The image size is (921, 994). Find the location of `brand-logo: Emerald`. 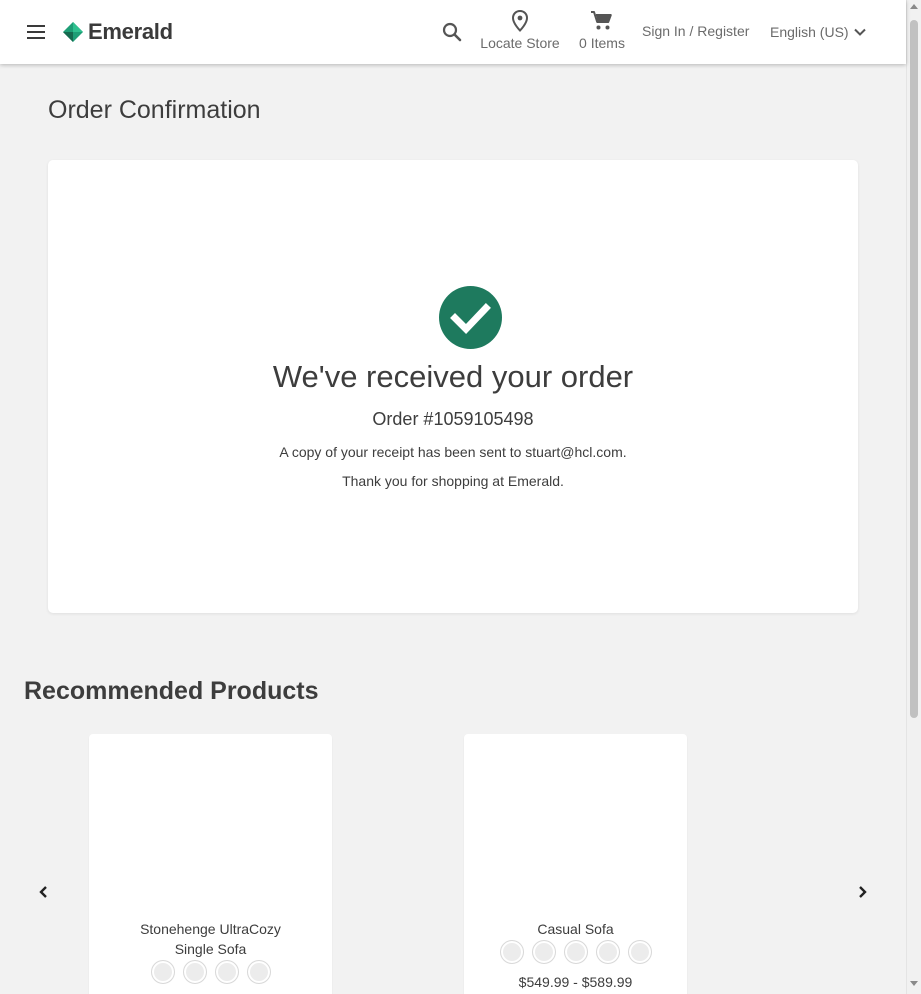

brand-logo: Emerald is located at coordinates (117, 32).